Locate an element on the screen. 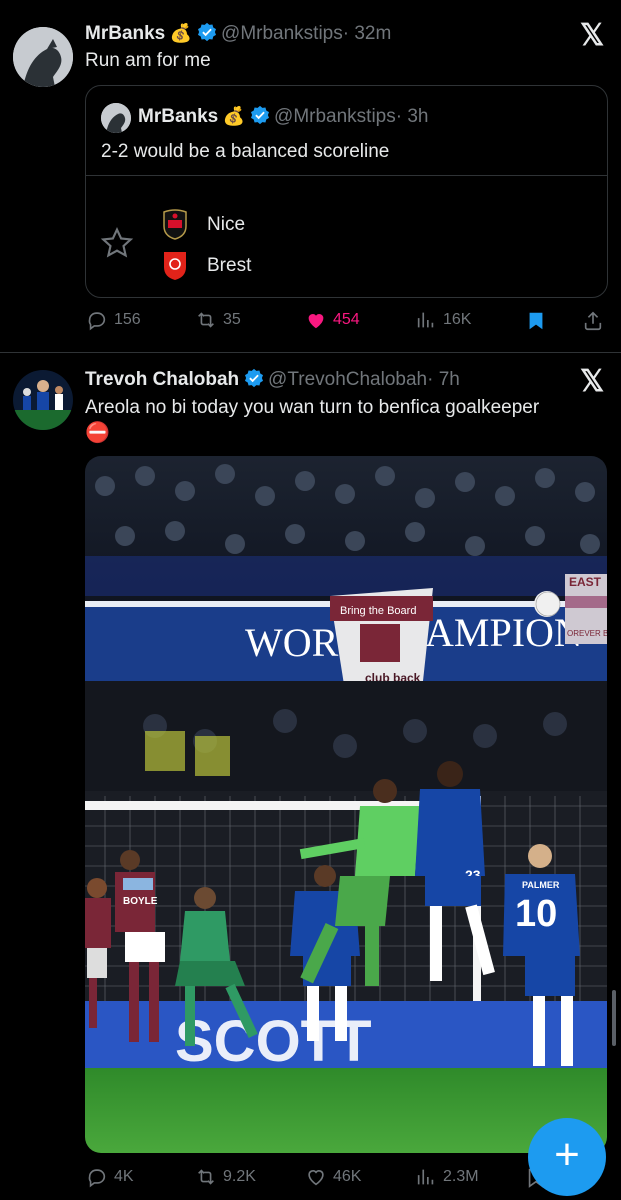  quote-time: · 3h is located at coordinates (412, 116).